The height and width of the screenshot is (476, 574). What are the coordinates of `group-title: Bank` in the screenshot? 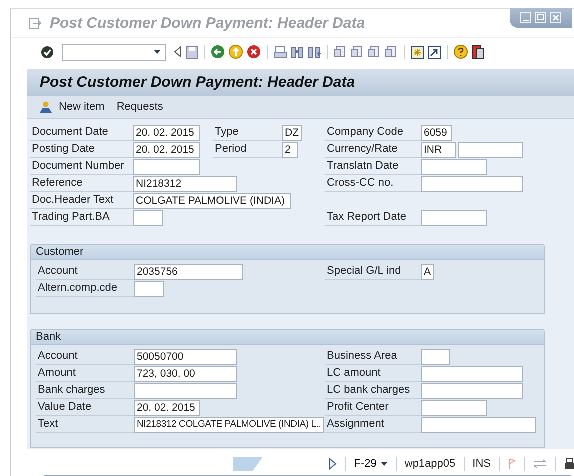 It's located at (287, 337).